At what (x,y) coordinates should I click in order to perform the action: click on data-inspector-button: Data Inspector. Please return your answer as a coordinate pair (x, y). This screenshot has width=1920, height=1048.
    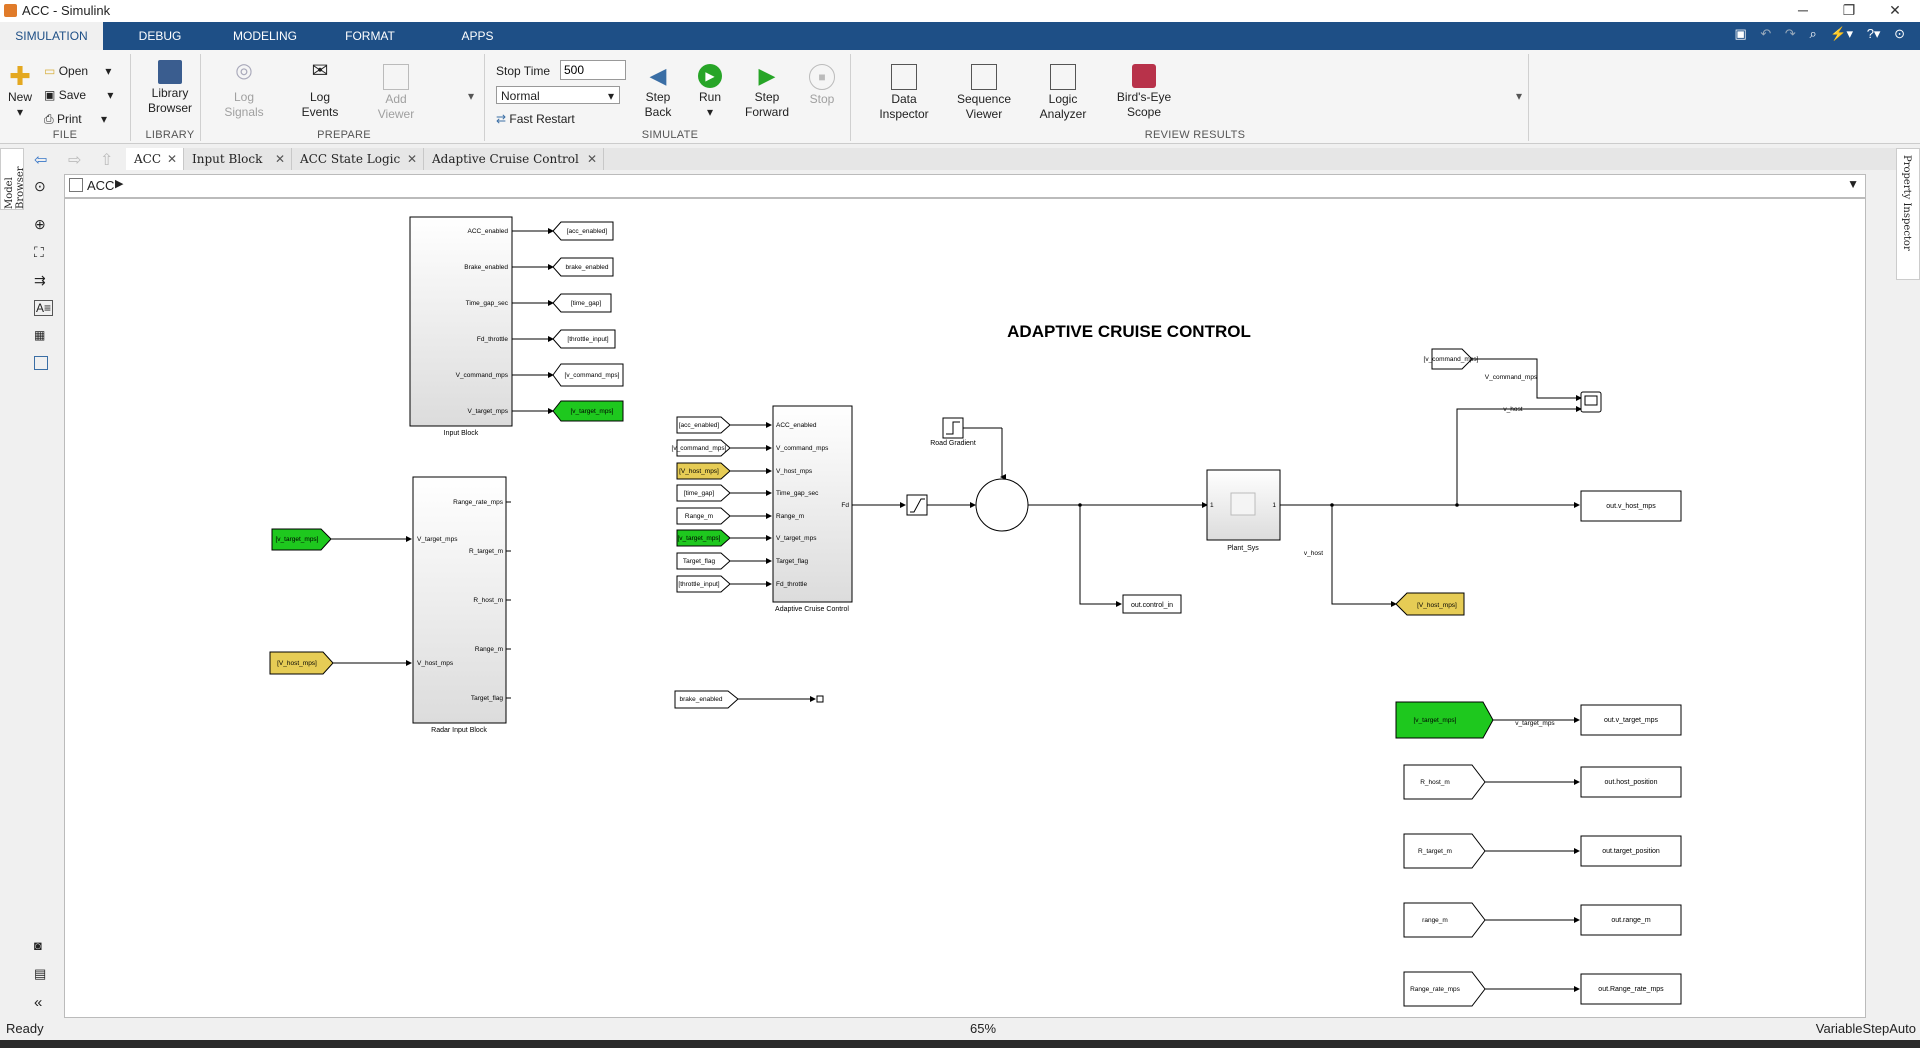
    Looking at the image, I should click on (904, 93).